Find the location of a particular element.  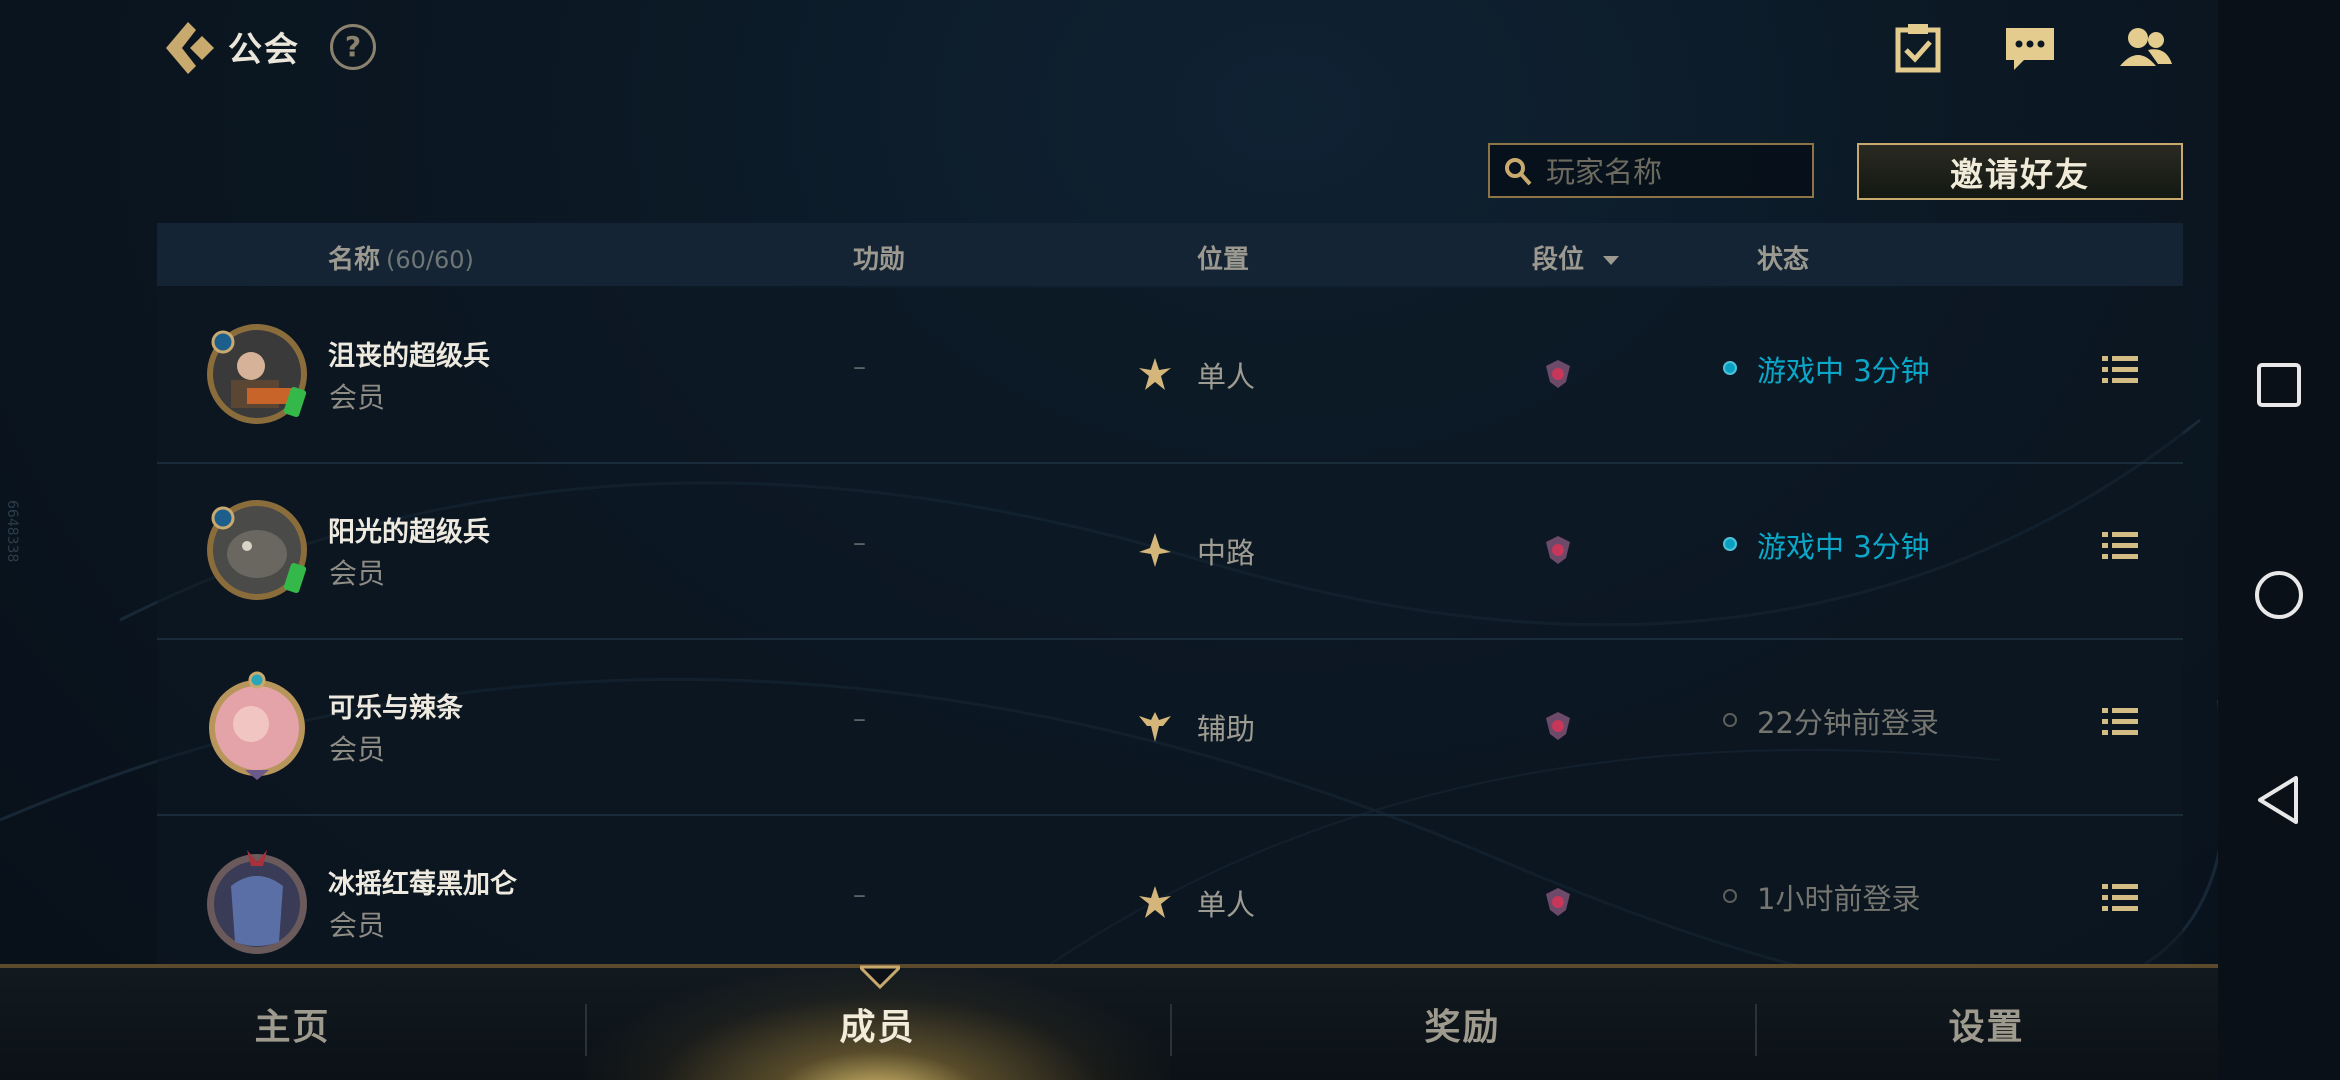

member-name: 沮丧的超级兵 is located at coordinates (409, 356).